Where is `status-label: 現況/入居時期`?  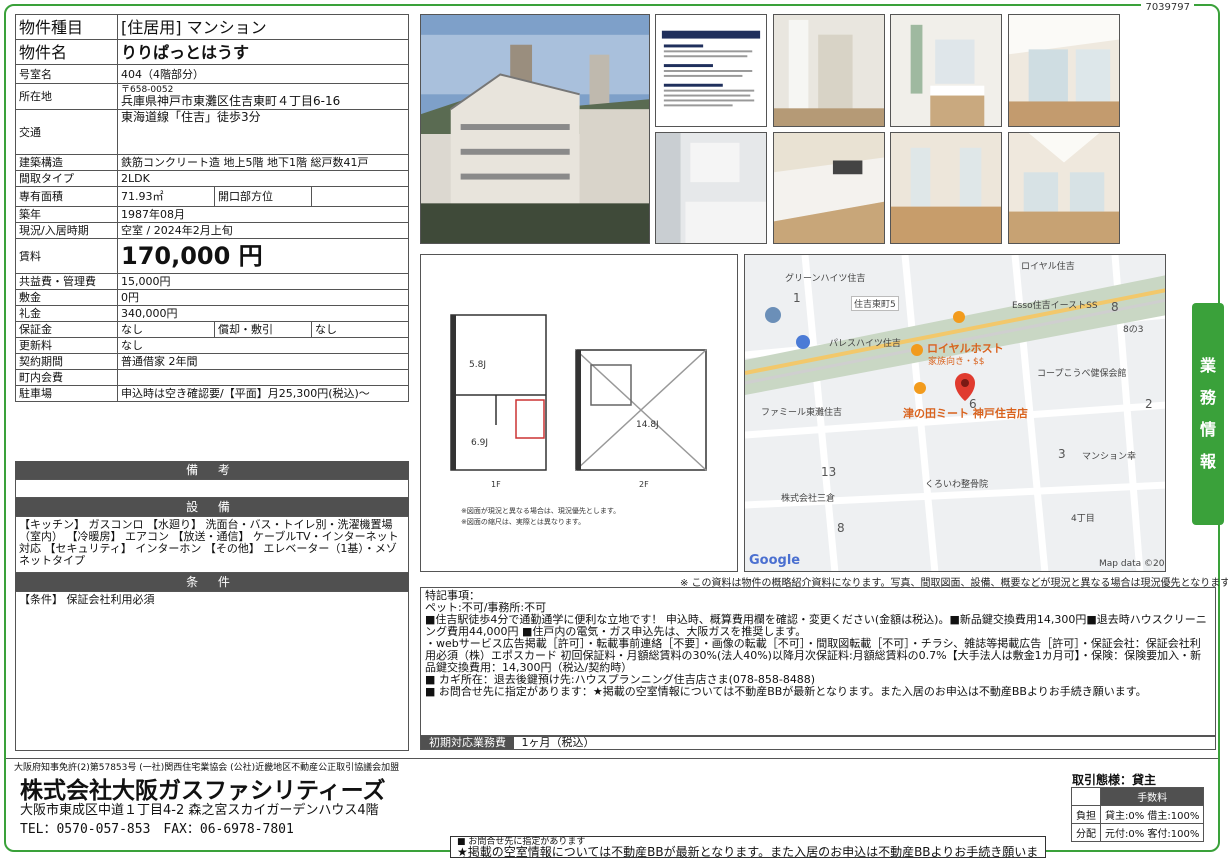
status-label: 現況/入居時期 is located at coordinates (66, 230).